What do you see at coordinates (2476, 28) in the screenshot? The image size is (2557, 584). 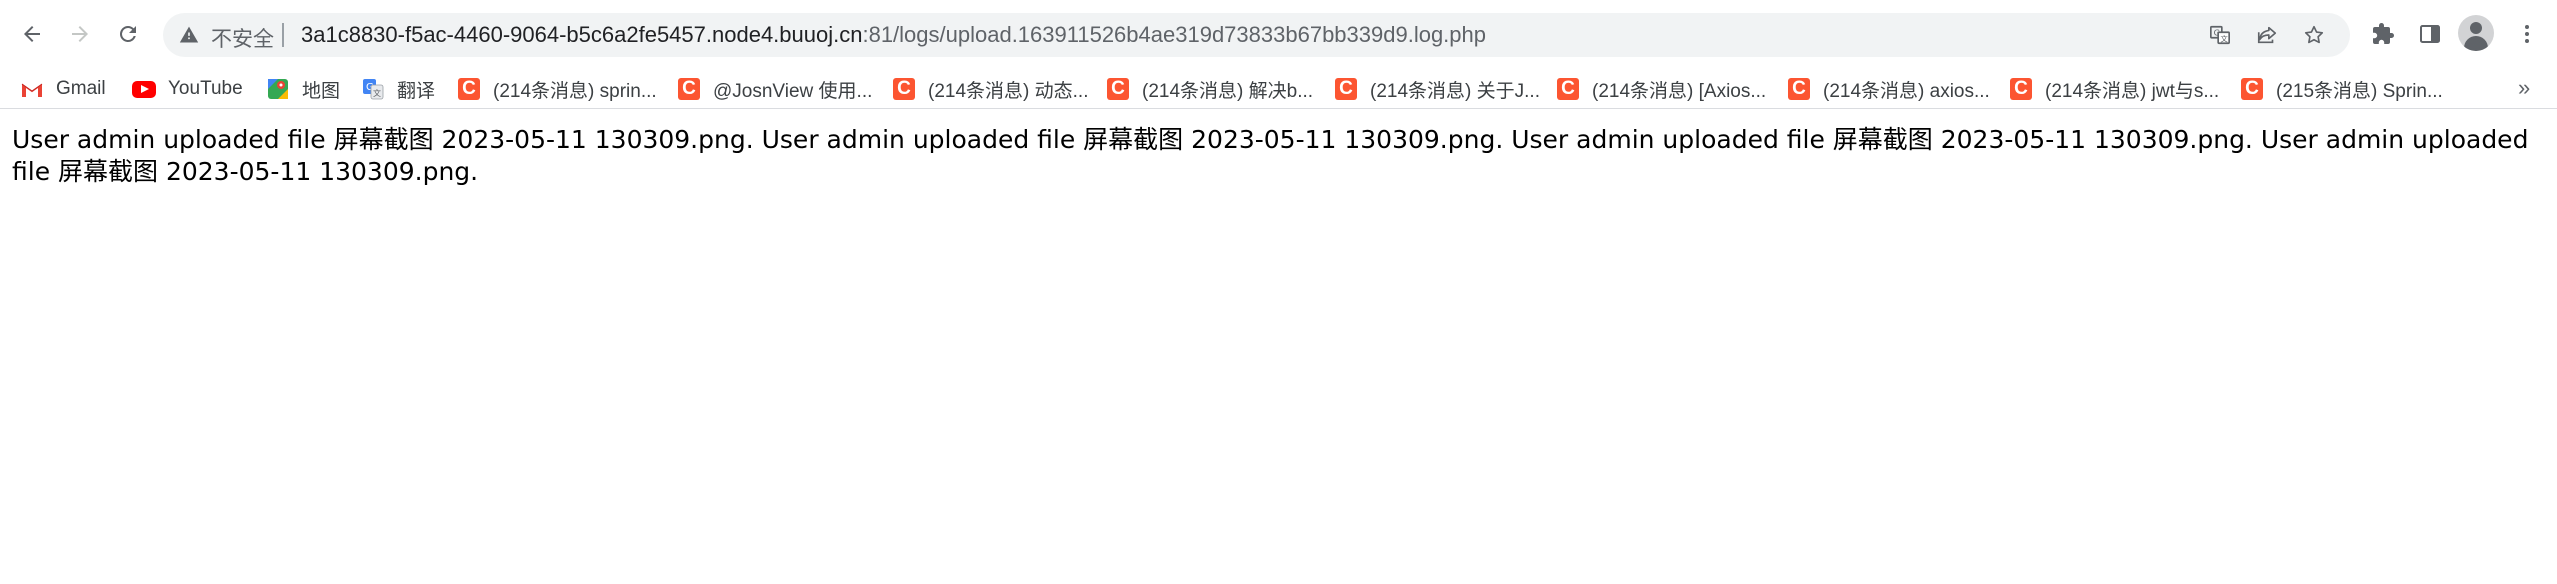 I see `profile-icon` at bounding box center [2476, 28].